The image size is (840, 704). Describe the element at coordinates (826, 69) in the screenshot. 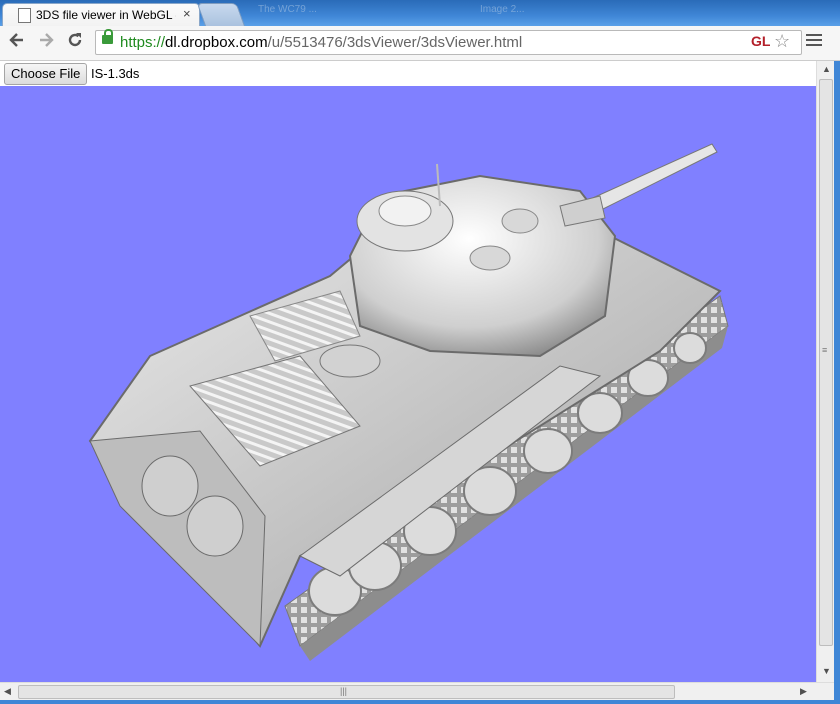

I see `scroll-up-icon: ▲` at that location.